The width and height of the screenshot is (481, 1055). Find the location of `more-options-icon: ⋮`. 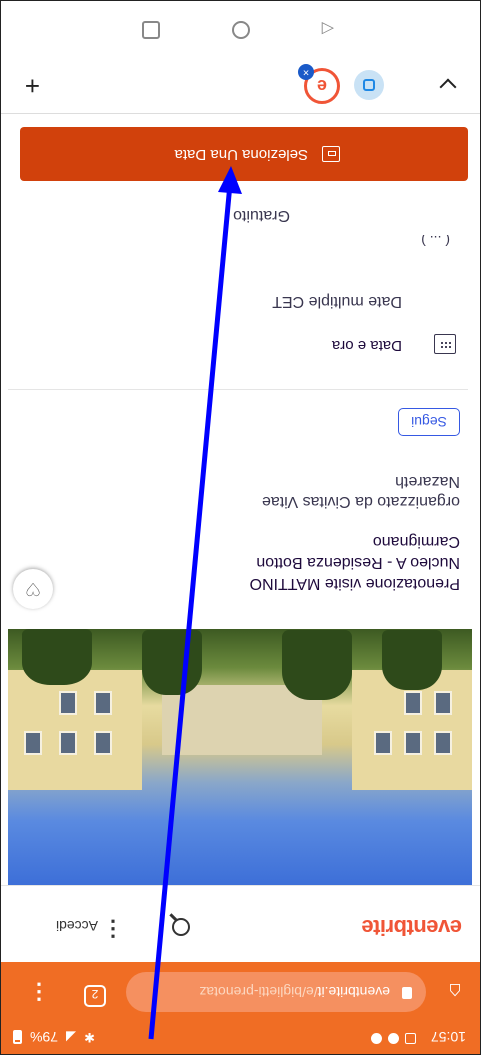

more-options-icon: ⋮ is located at coordinates (113, 929).